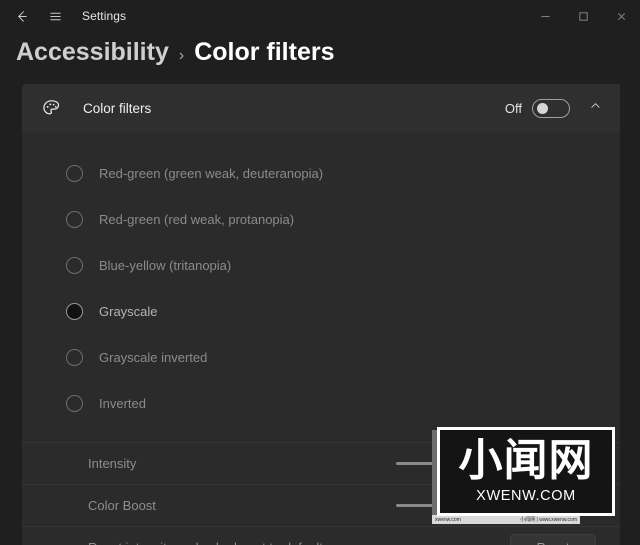  What do you see at coordinates (128, 311) in the screenshot?
I see `radio-option-label: Grayscale` at bounding box center [128, 311].